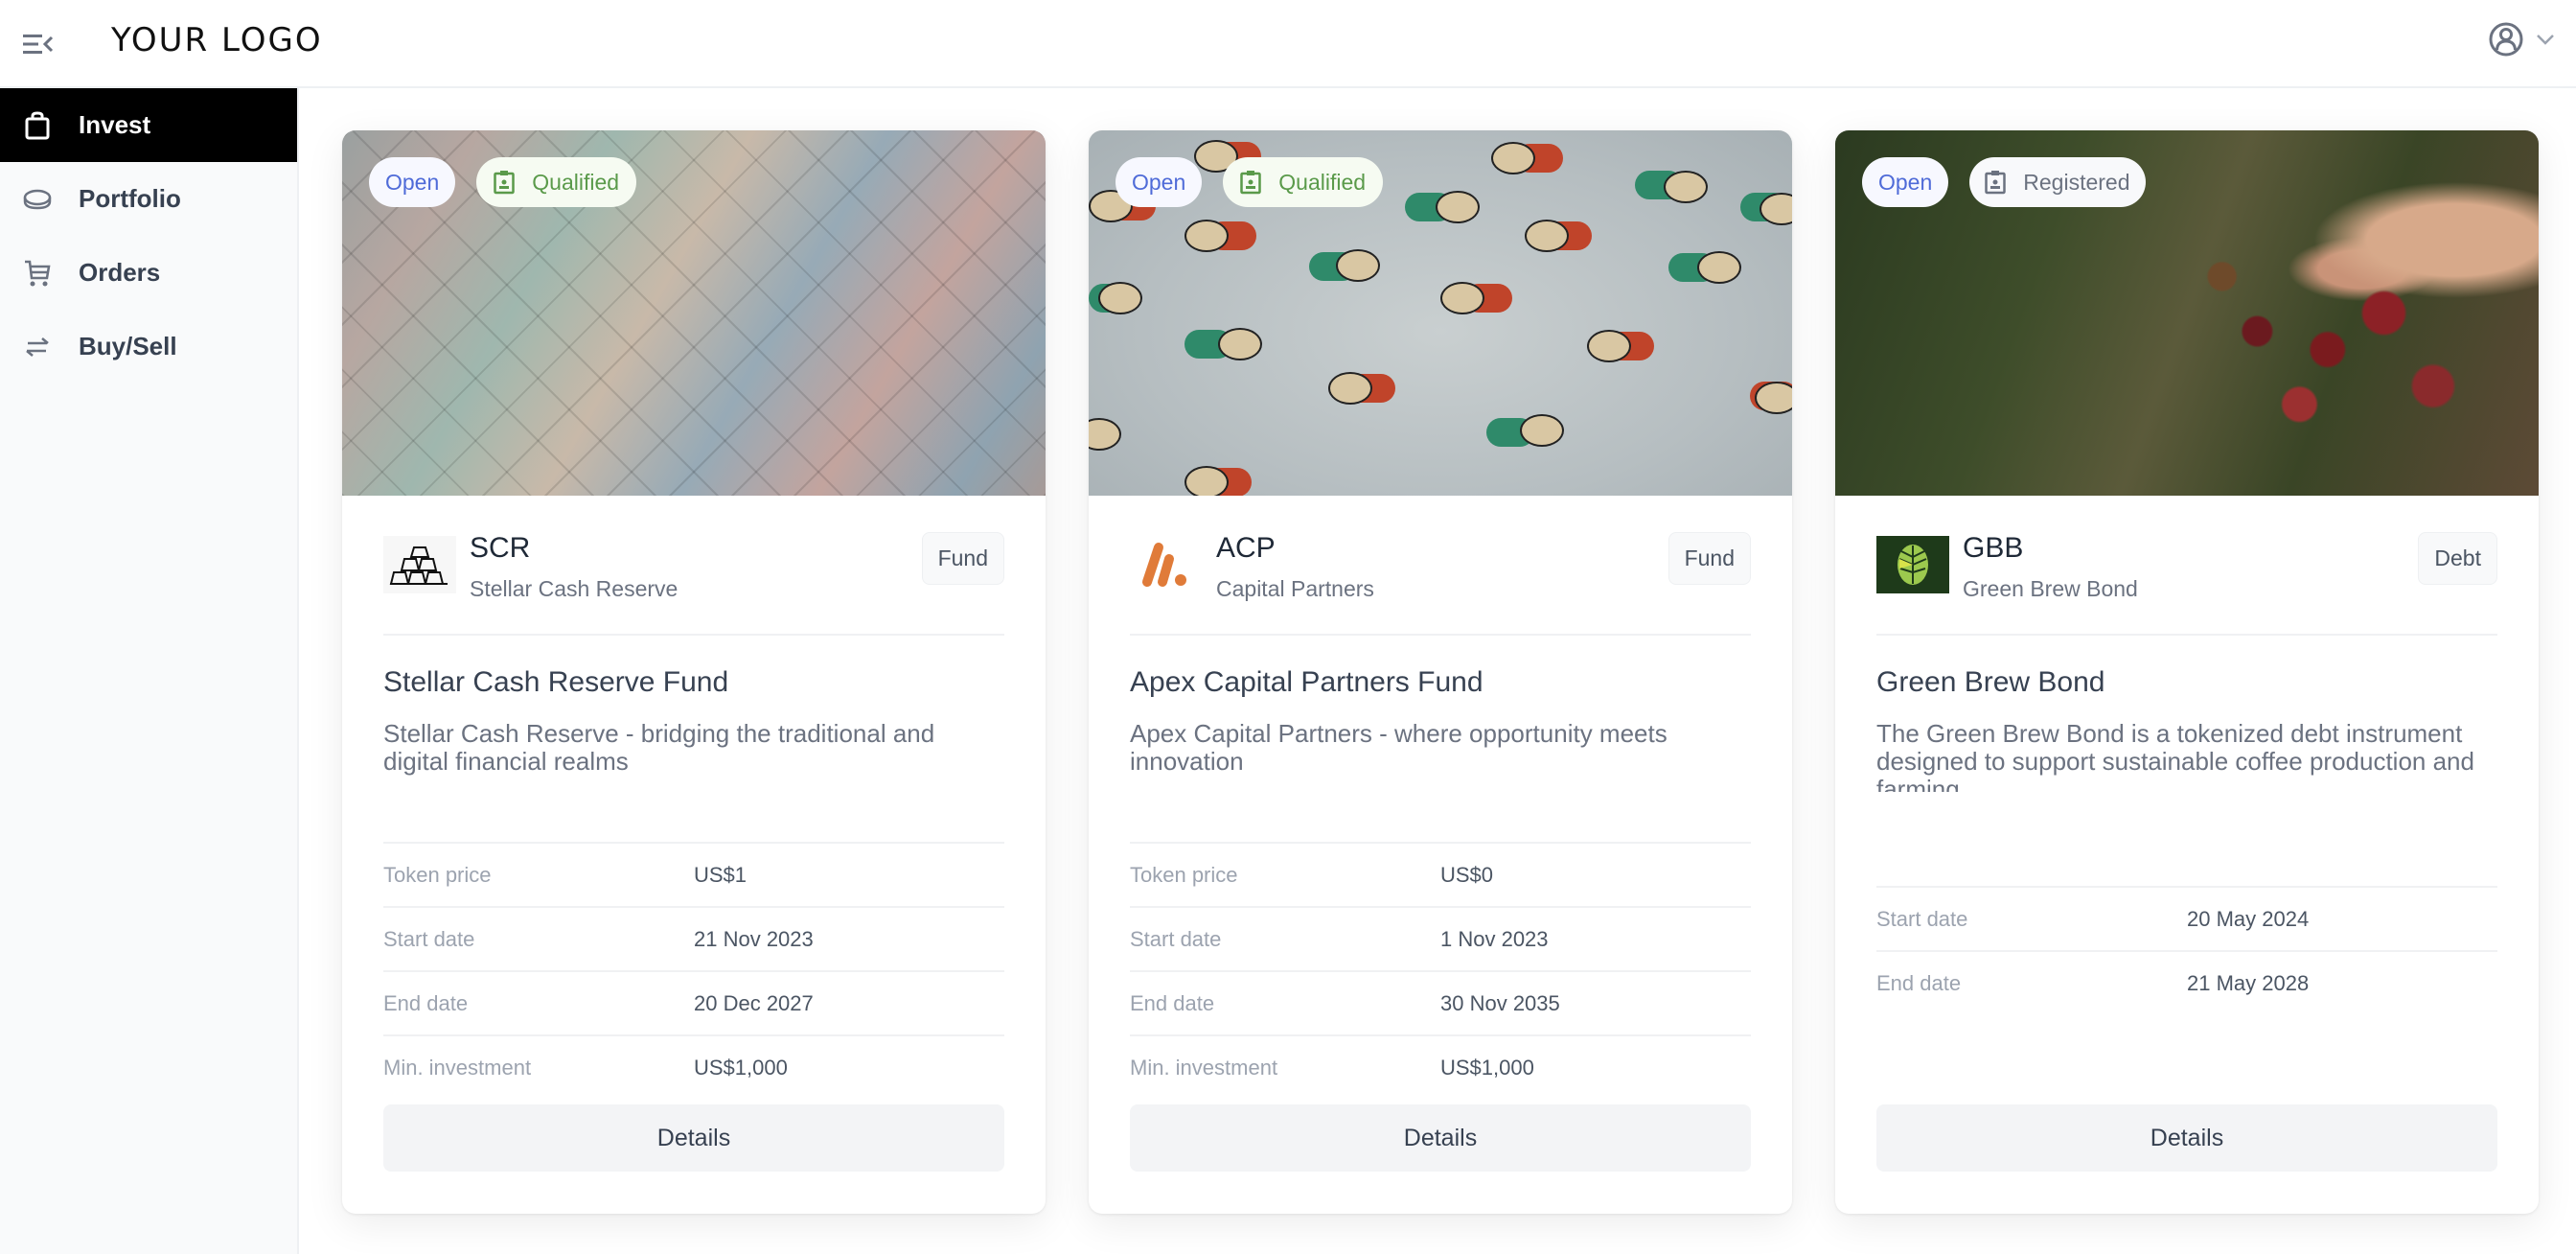 Image resolution: width=2576 pixels, height=1254 pixels. Describe the element at coordinates (693, 938) in the screenshot. I see `detail-row: Start date 21 Nov 2023` at that location.